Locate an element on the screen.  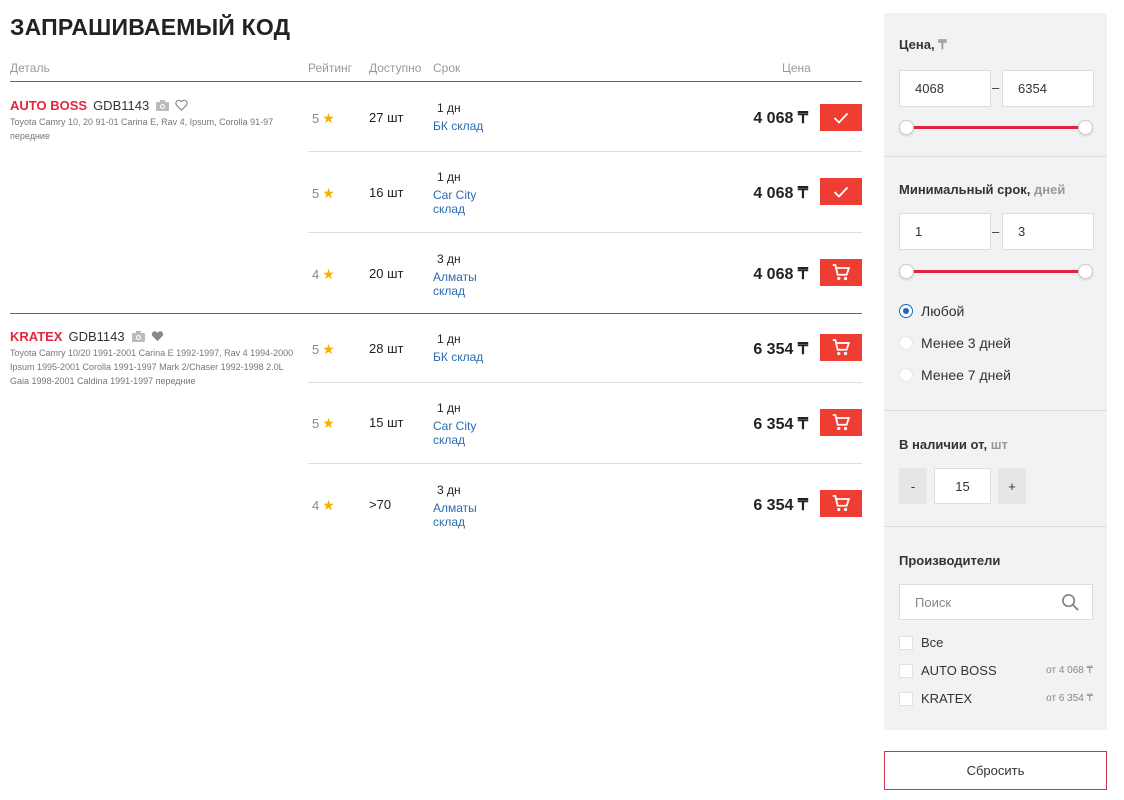
price-max-input: 6354 is located at coordinates (1048, 88).